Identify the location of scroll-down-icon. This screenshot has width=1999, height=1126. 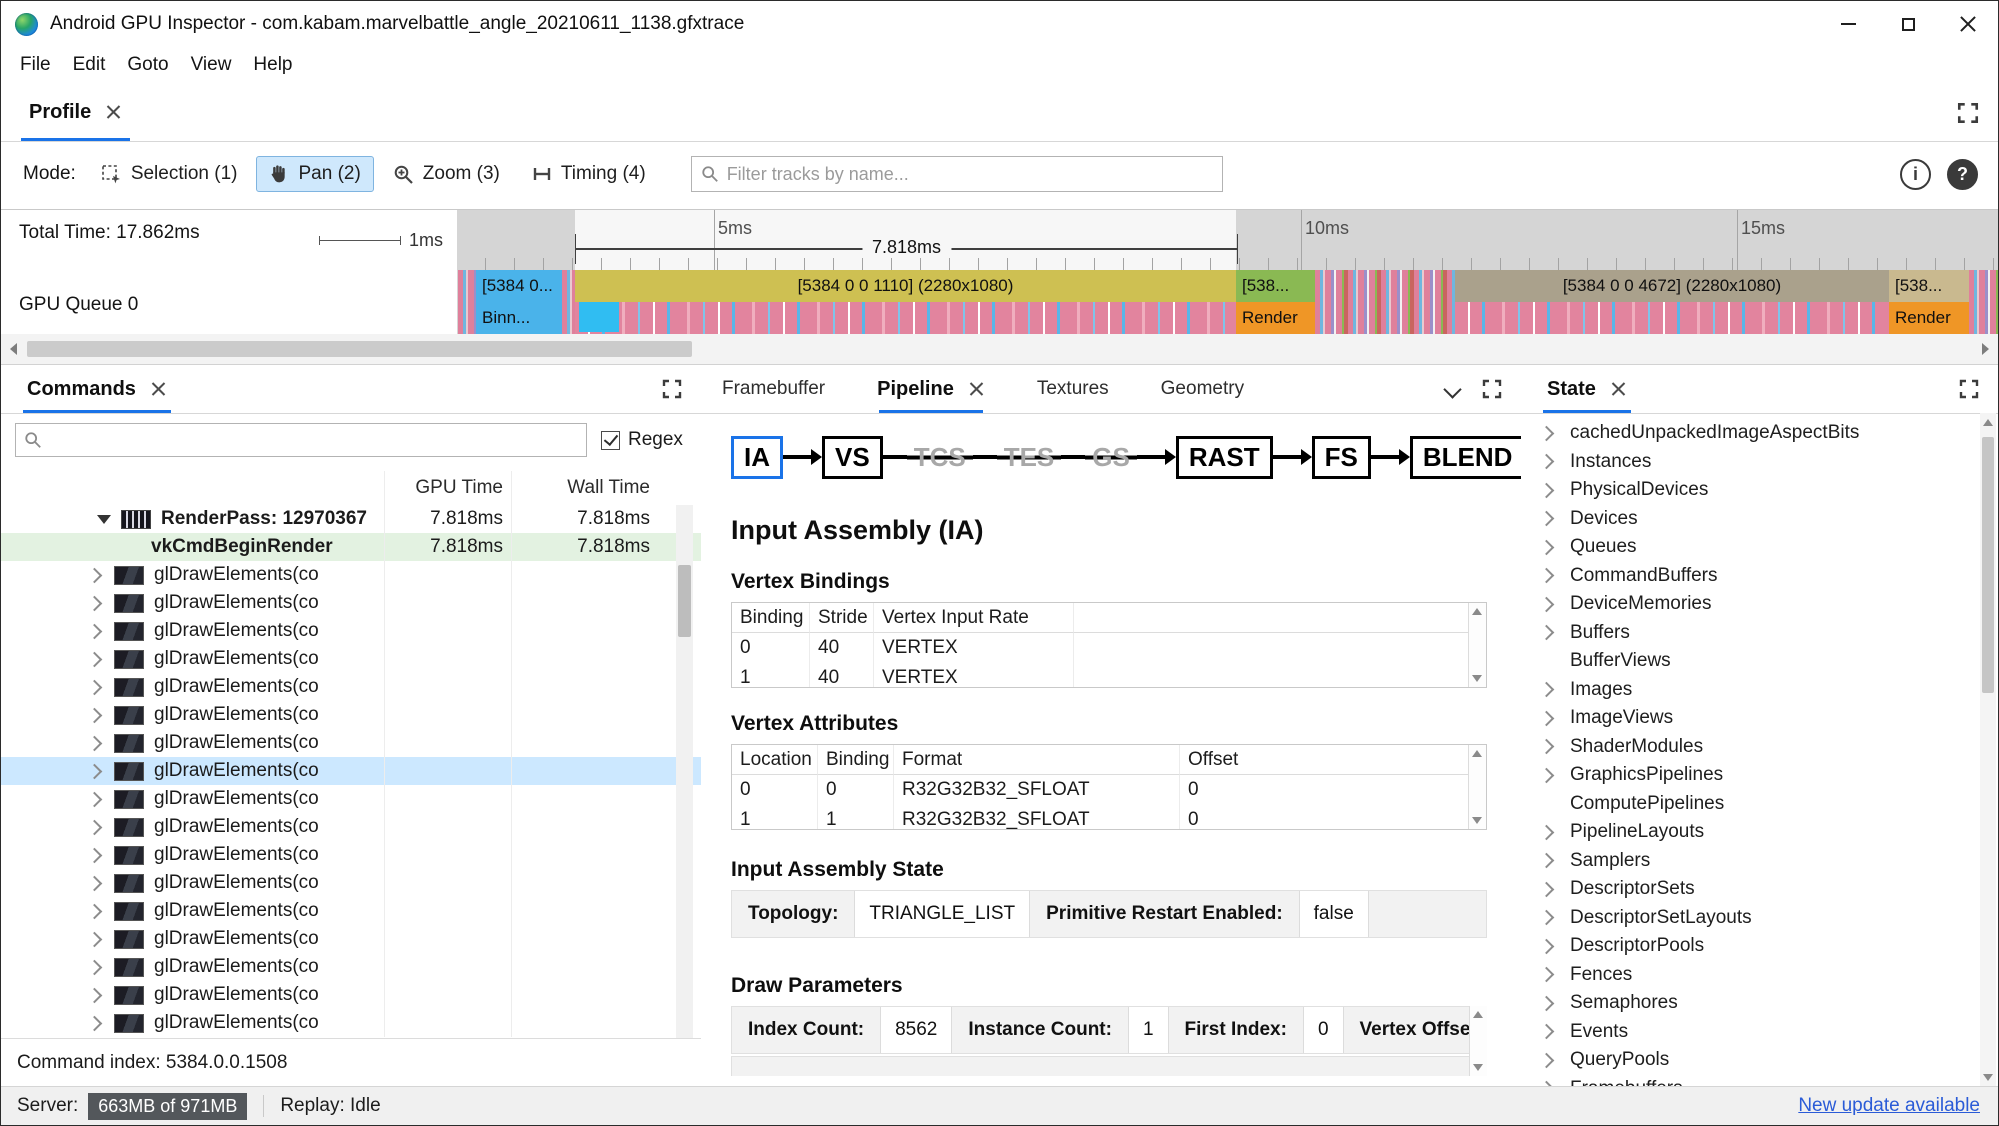
(1478, 1067).